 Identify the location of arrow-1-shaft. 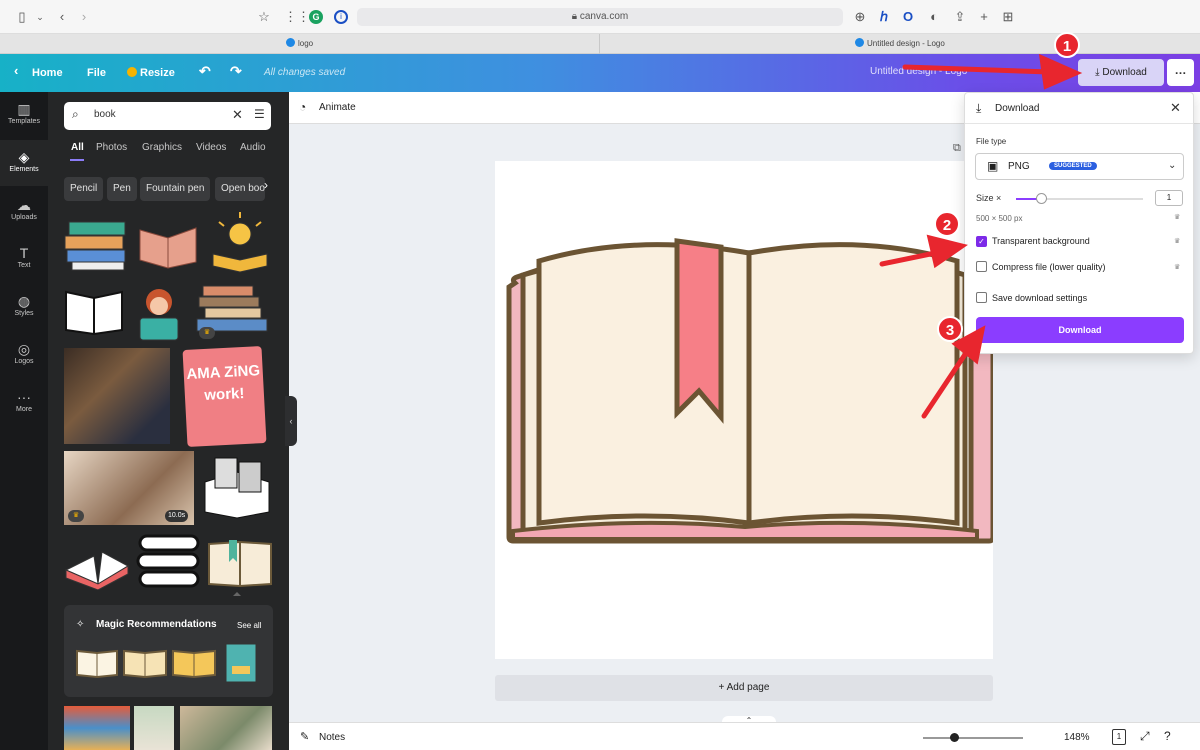
(977, 69).